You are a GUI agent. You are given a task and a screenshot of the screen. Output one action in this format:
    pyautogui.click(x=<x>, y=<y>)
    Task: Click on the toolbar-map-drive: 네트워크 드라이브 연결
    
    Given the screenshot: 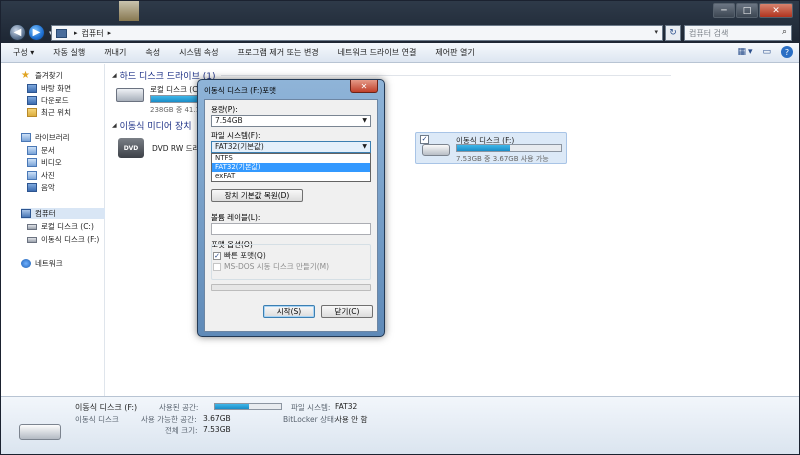 What is the action you would take?
    pyautogui.click(x=377, y=52)
    